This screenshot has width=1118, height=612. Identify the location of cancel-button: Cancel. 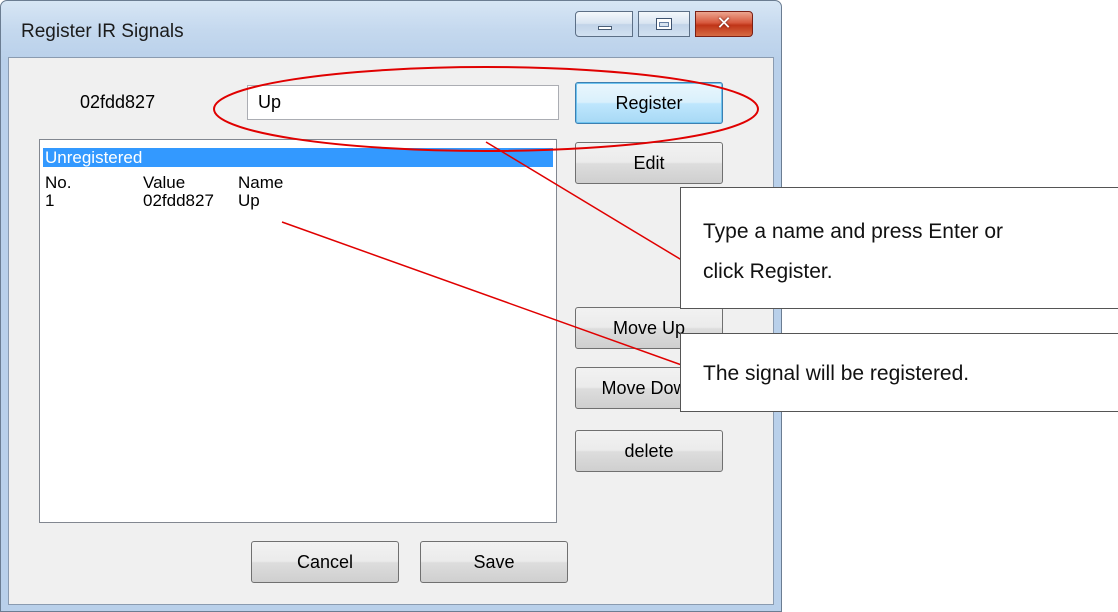
(325, 562).